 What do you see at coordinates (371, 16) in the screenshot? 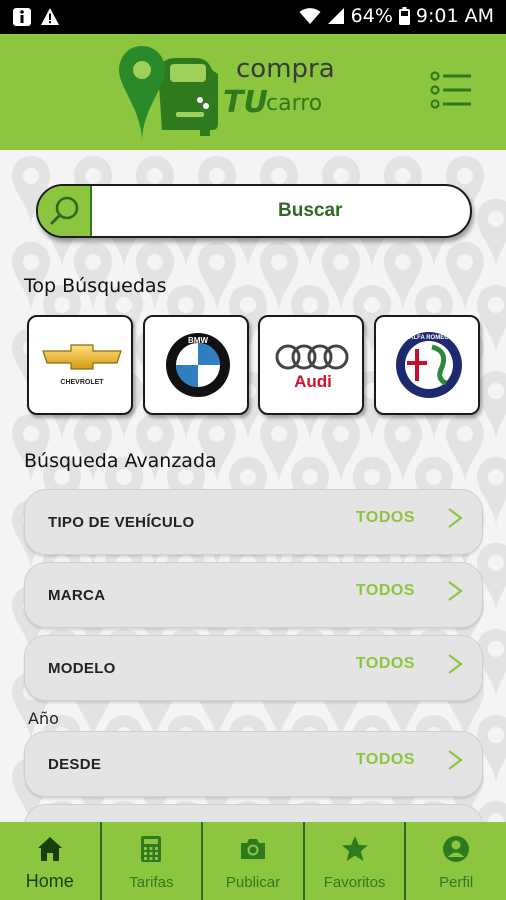
I see `battery-percent: 64%` at bounding box center [371, 16].